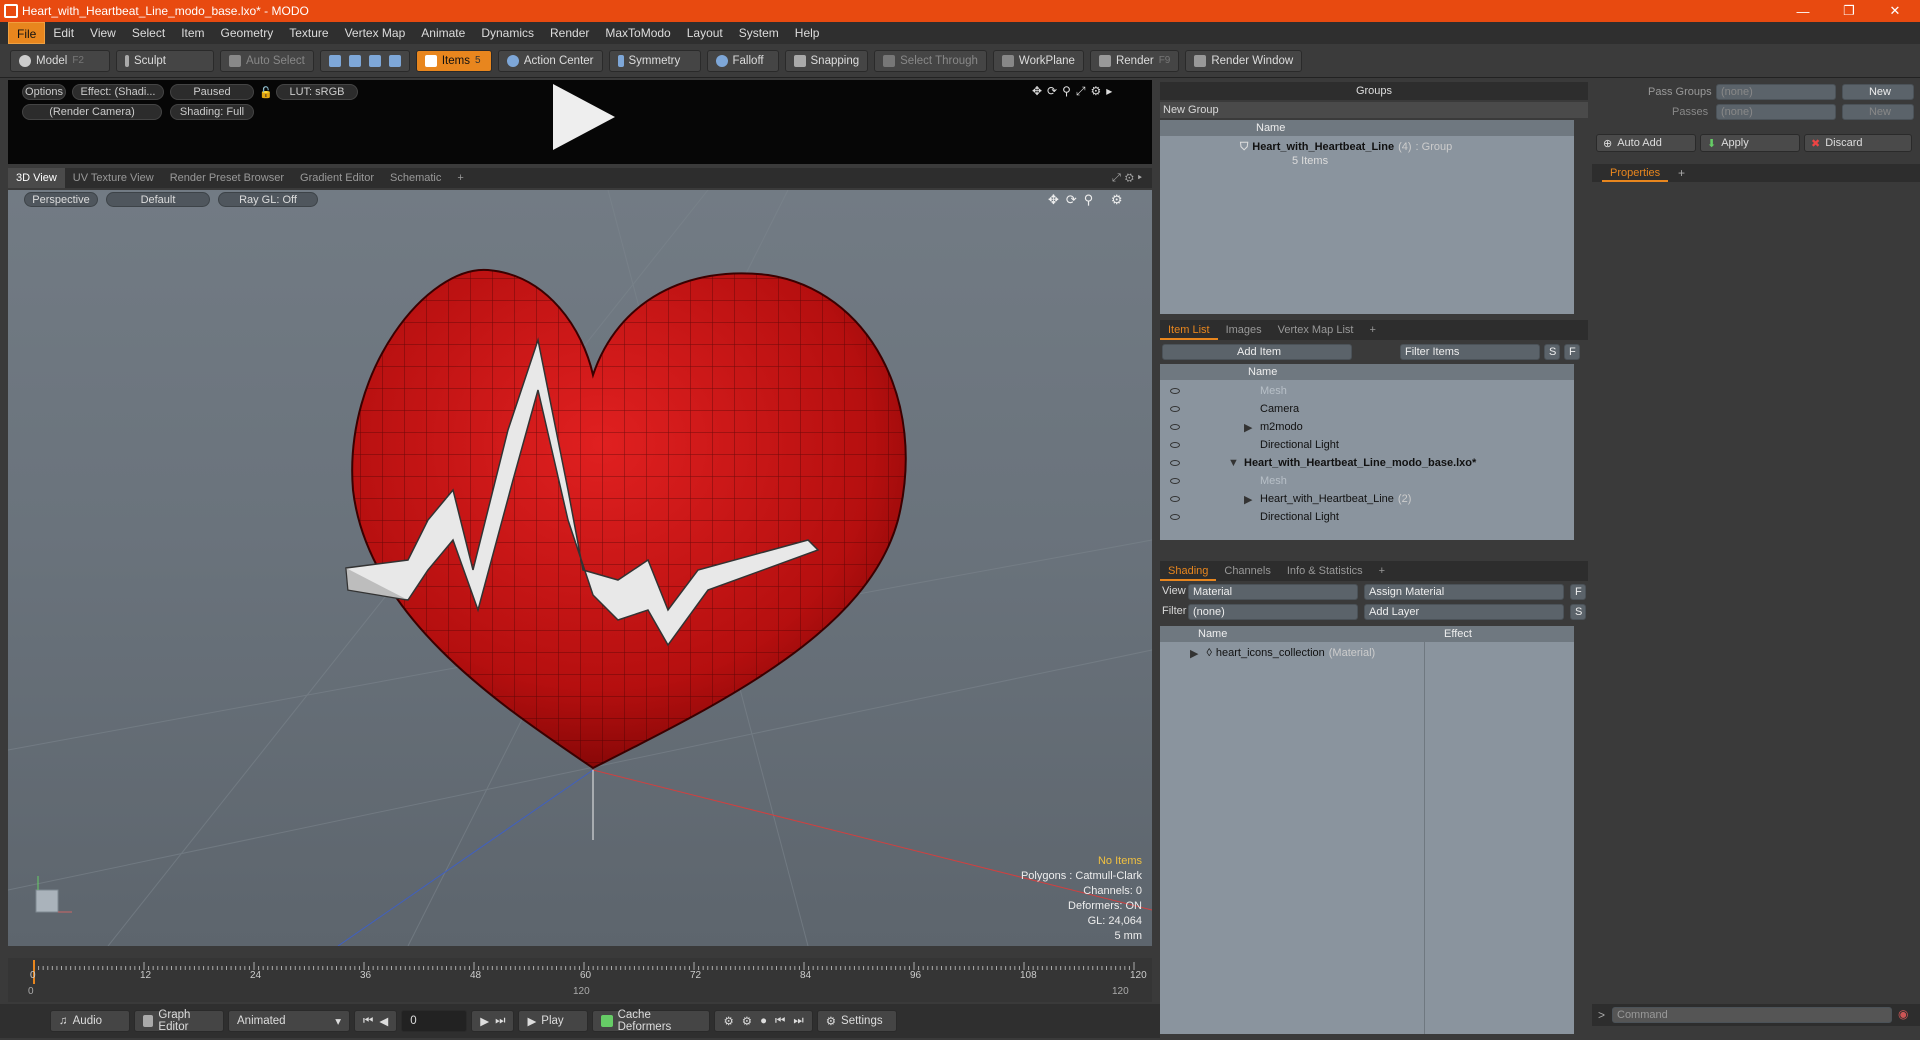 This screenshot has width=1920, height=1040. I want to click on preview-lut-dropdown: LUT: sRGB, so click(317, 92).